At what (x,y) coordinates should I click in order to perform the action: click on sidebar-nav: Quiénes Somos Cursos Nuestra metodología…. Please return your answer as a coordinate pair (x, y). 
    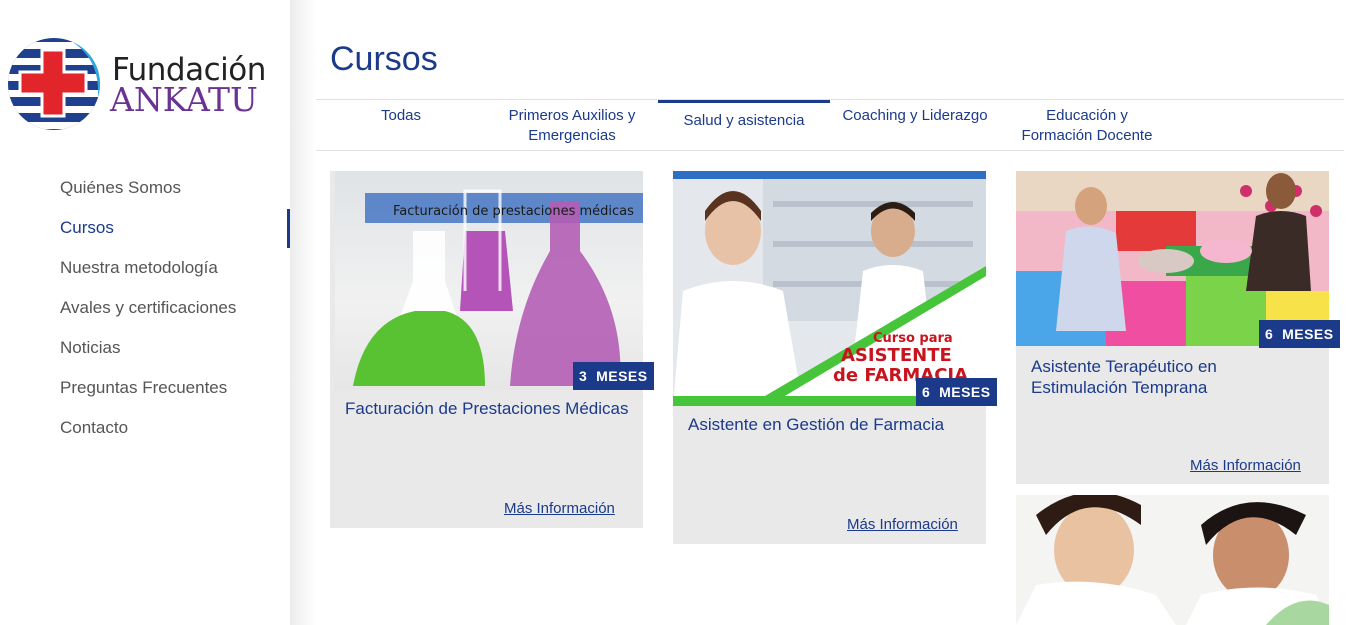
    Looking at the image, I should click on (145, 308).